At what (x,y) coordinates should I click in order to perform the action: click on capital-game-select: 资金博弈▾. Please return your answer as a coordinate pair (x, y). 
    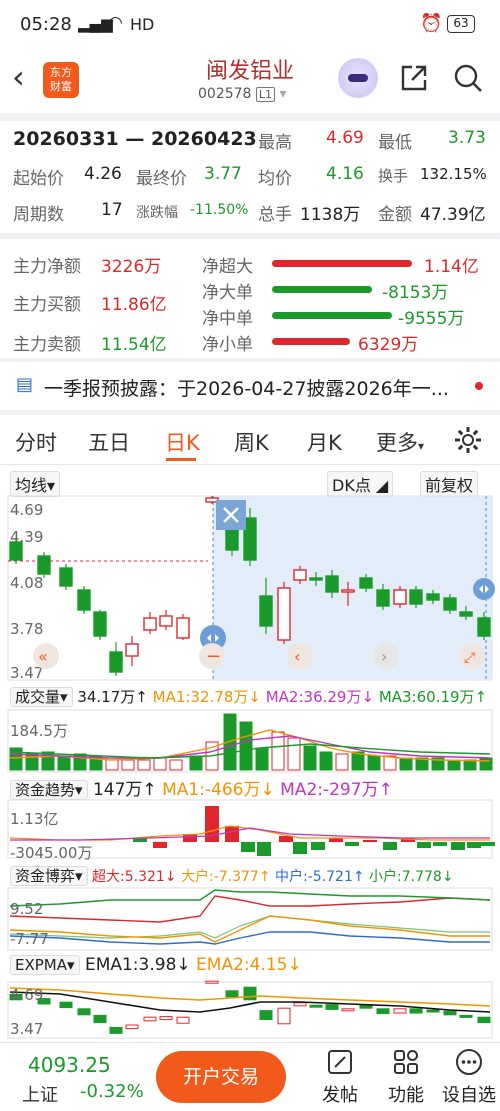
    Looking at the image, I should click on (49, 876).